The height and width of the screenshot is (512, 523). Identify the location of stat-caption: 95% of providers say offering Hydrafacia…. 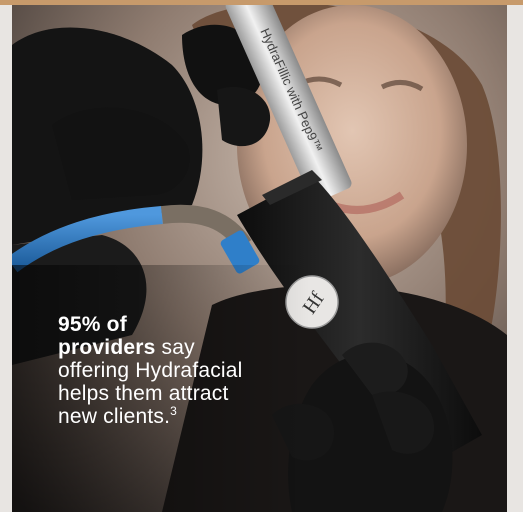
(188, 370).